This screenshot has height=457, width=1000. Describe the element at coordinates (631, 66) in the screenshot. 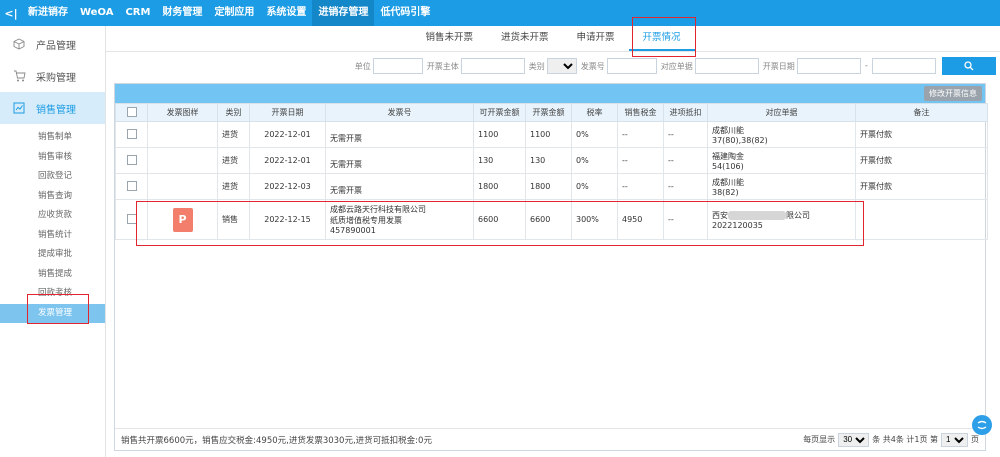

I see `invoice-no-input` at that location.